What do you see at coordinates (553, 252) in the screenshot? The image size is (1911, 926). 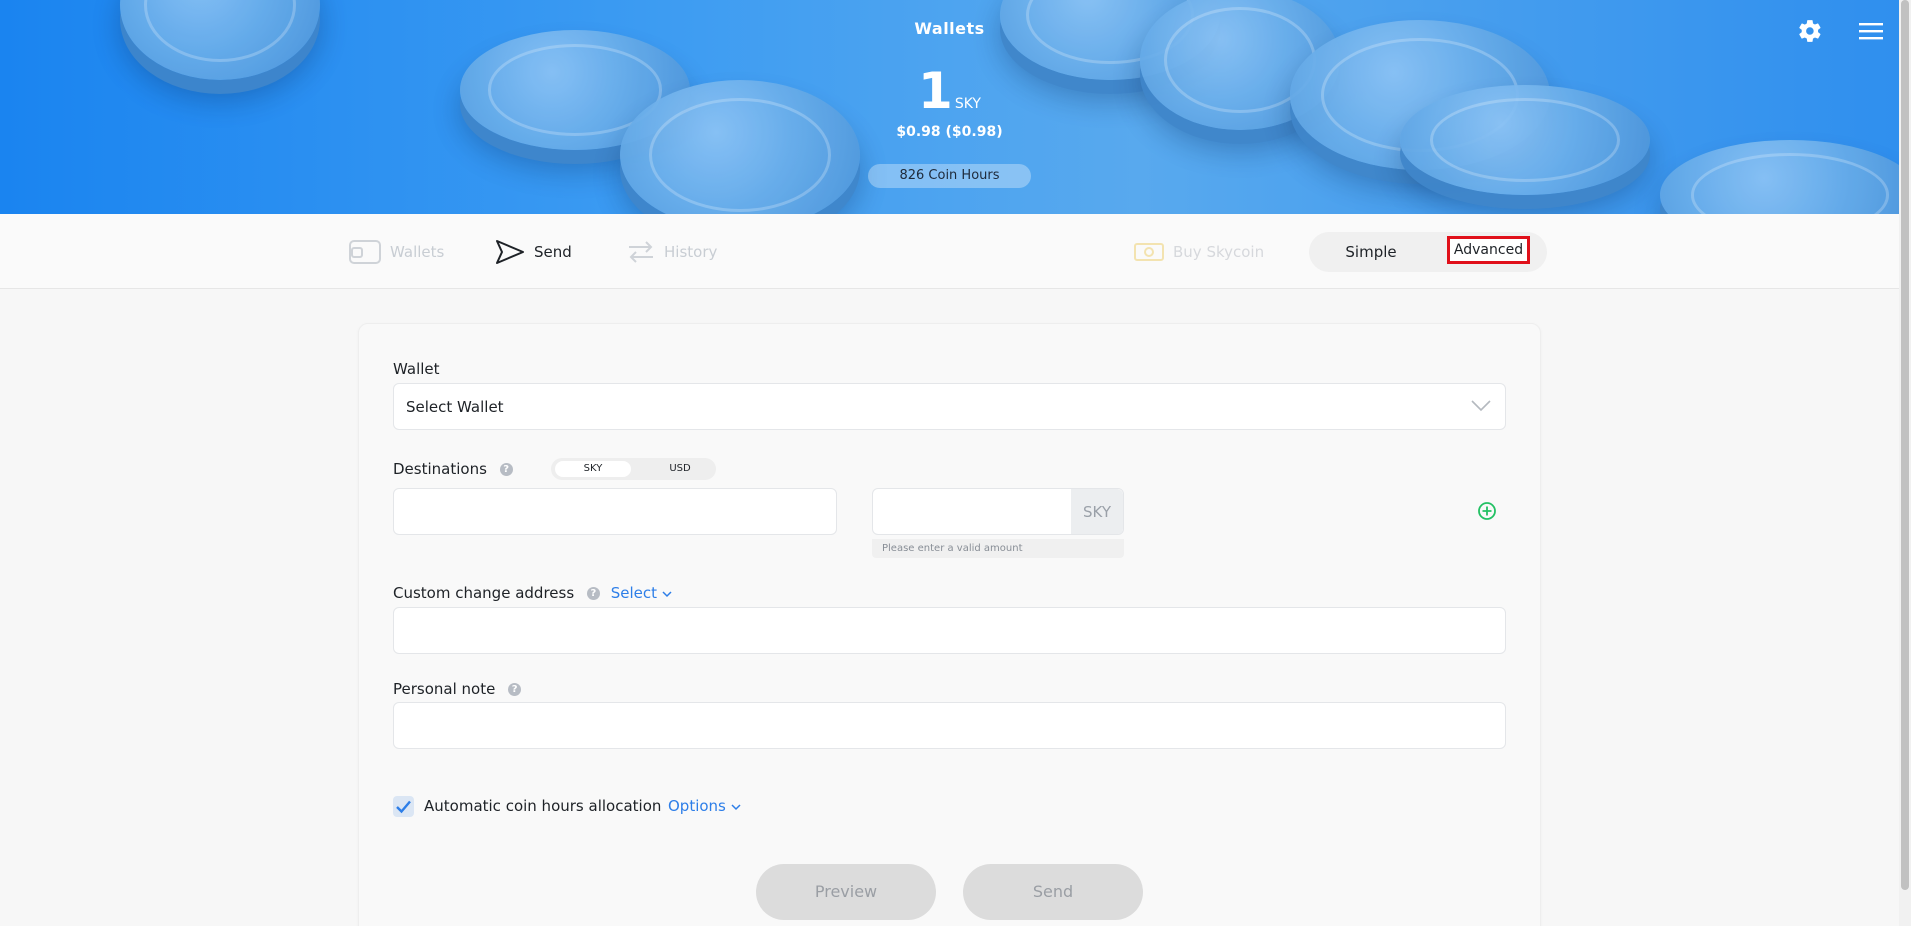 I see `tab-send-label: Send` at bounding box center [553, 252].